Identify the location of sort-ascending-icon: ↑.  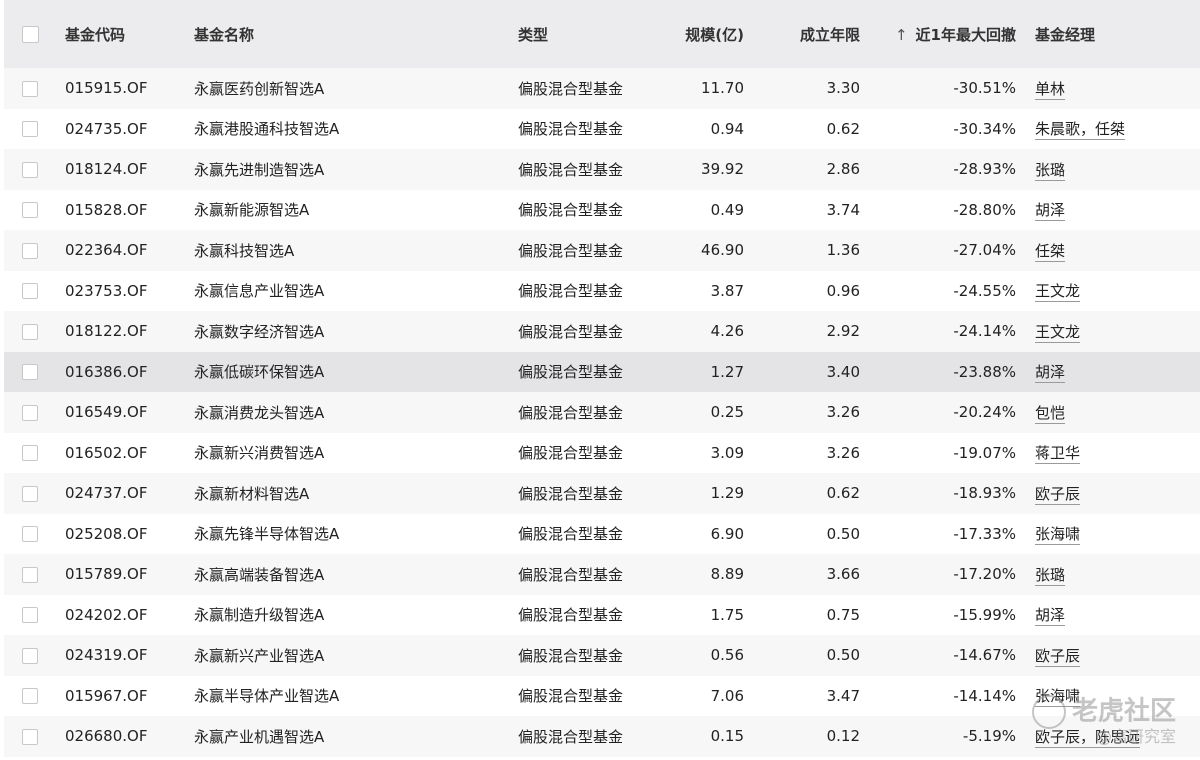
(901, 35).